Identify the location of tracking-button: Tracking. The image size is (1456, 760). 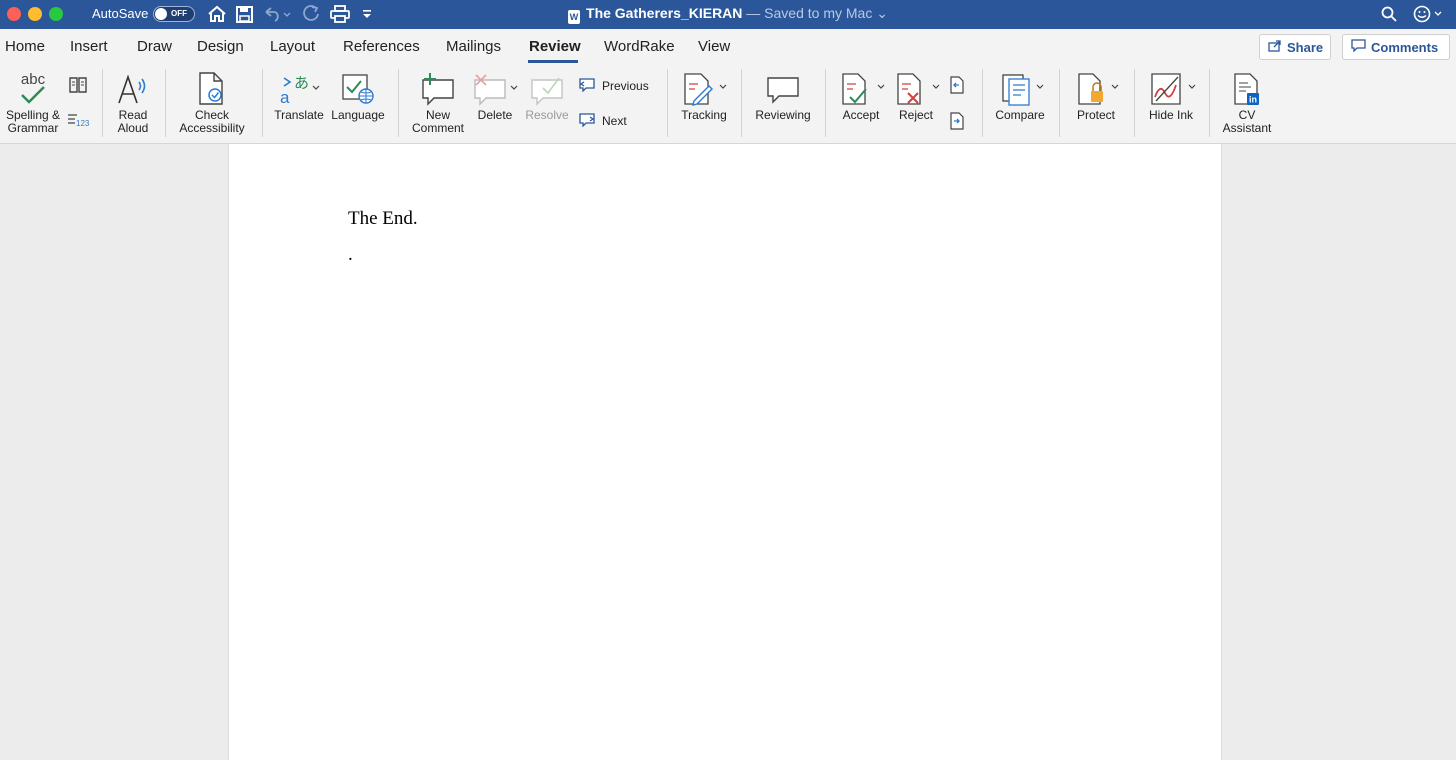
(704, 95).